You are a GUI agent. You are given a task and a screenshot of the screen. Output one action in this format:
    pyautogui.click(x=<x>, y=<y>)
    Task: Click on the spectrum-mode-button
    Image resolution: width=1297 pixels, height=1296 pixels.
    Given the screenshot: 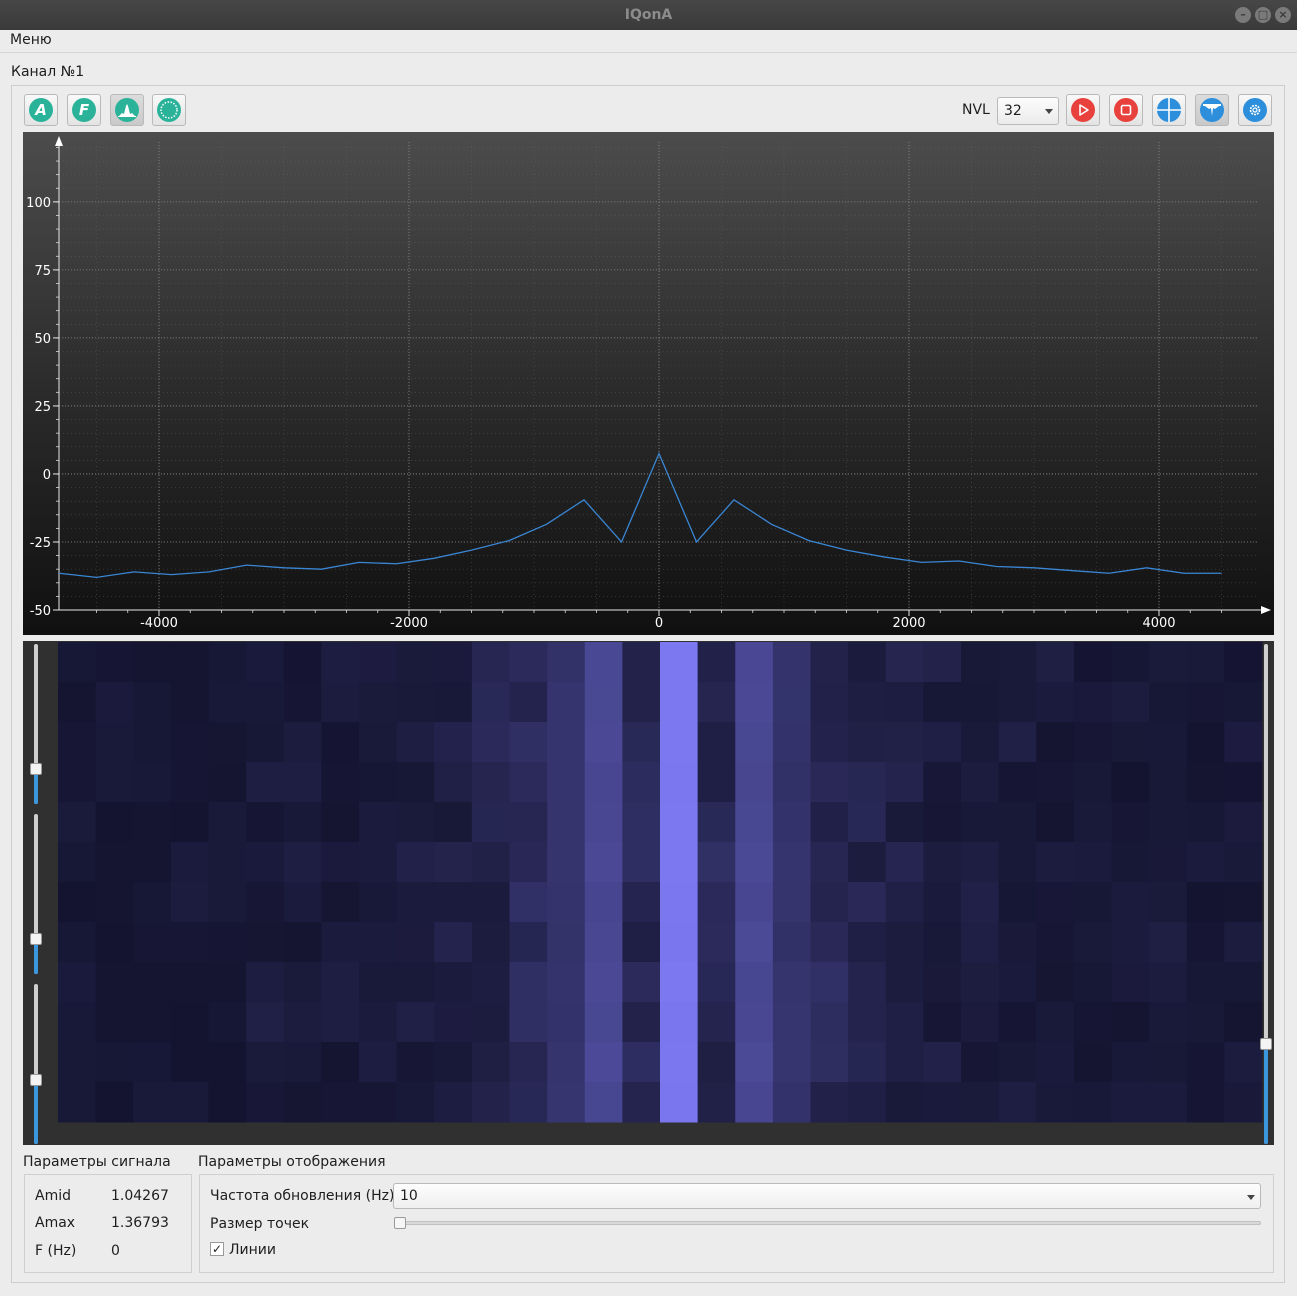 What is the action you would take?
    pyautogui.click(x=127, y=110)
    